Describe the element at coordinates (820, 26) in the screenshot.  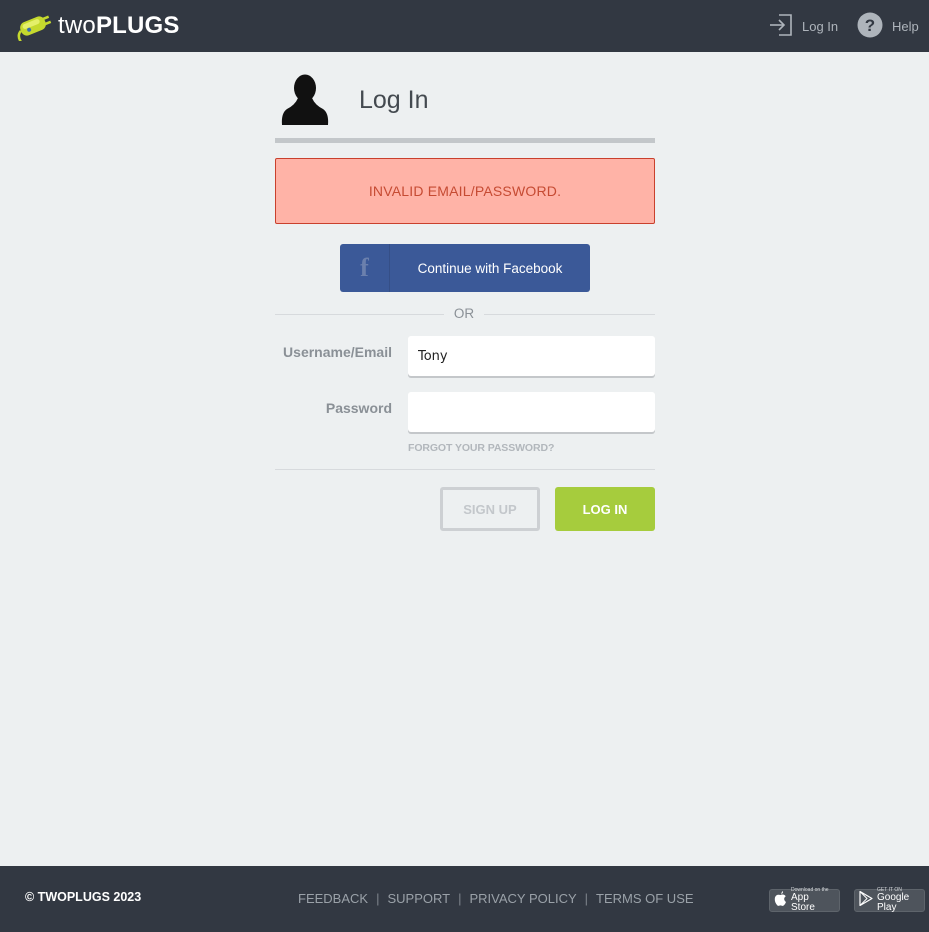
I see `nav-login-label: Log In` at that location.